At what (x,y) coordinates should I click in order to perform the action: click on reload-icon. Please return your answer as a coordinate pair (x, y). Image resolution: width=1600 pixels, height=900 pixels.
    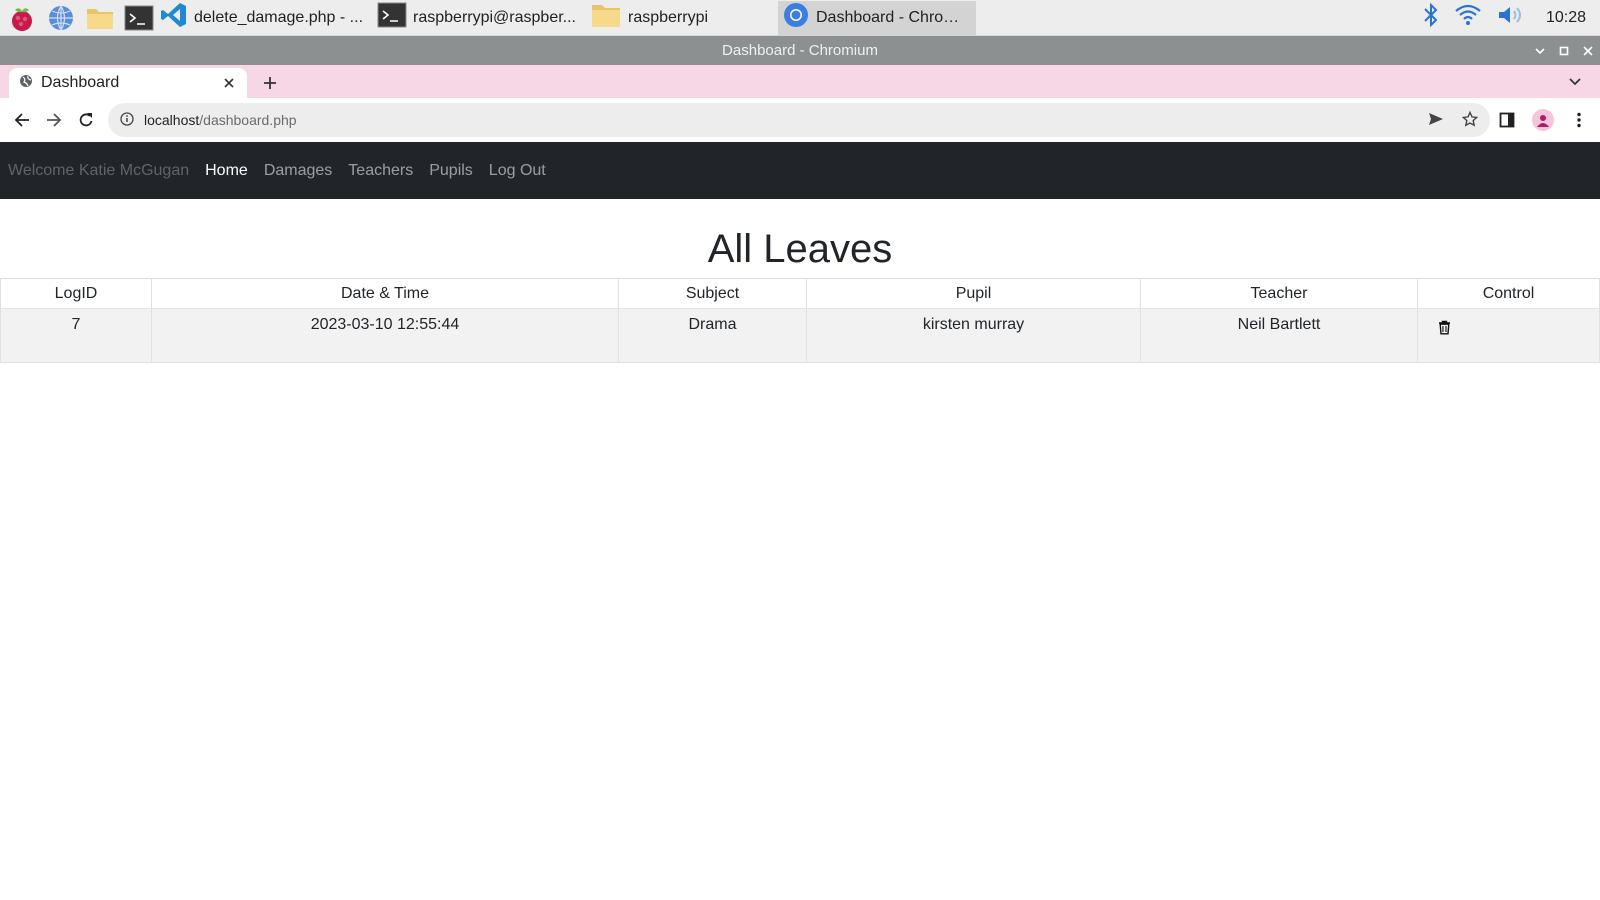
    Looking at the image, I should click on (86, 120).